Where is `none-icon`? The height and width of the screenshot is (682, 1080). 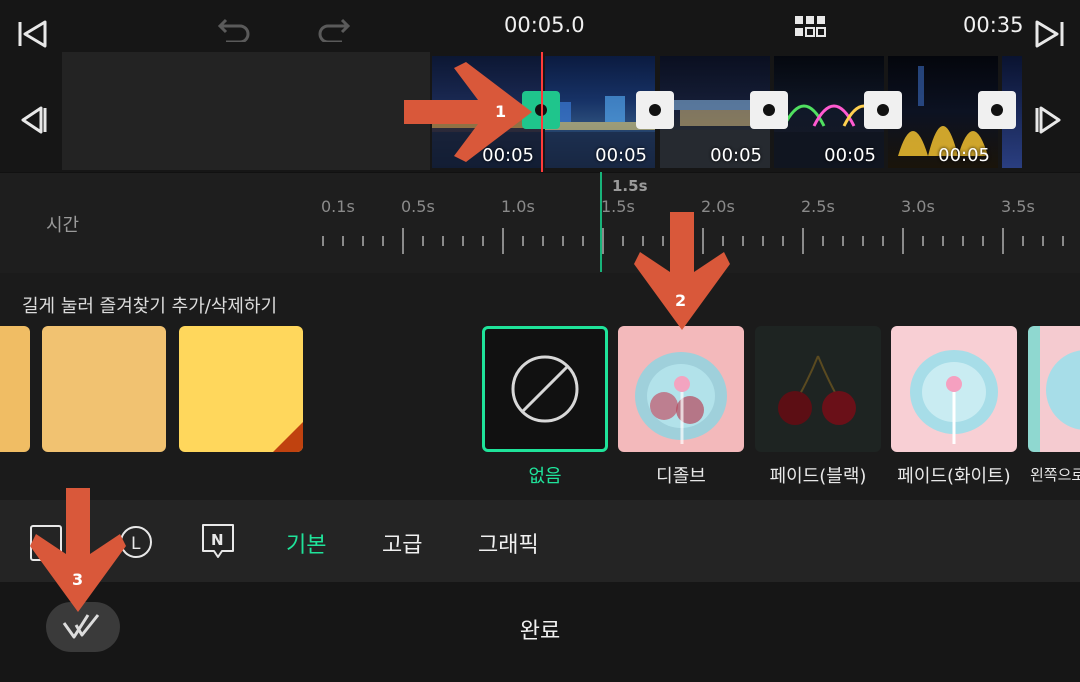 none-icon is located at coordinates (545, 389).